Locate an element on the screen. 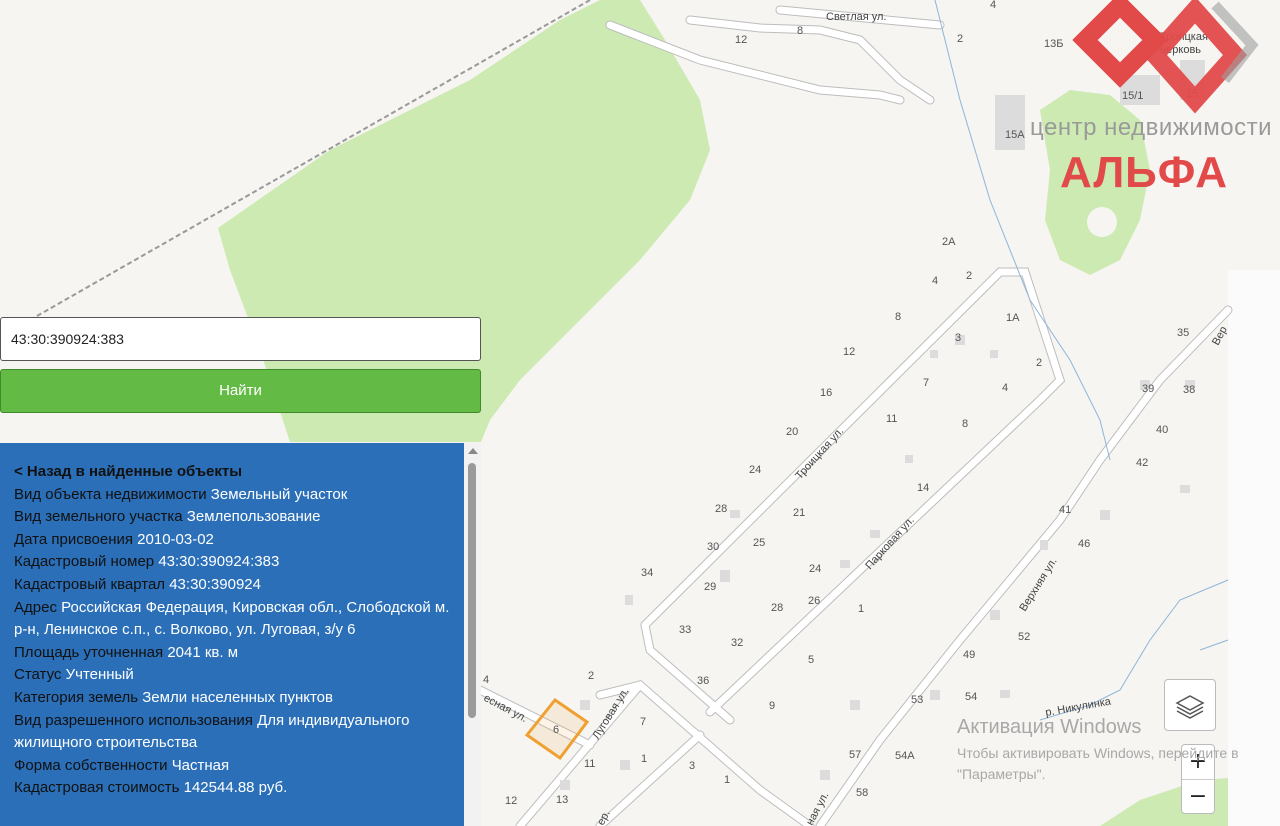  house-number: 35 is located at coordinates (1183, 333).